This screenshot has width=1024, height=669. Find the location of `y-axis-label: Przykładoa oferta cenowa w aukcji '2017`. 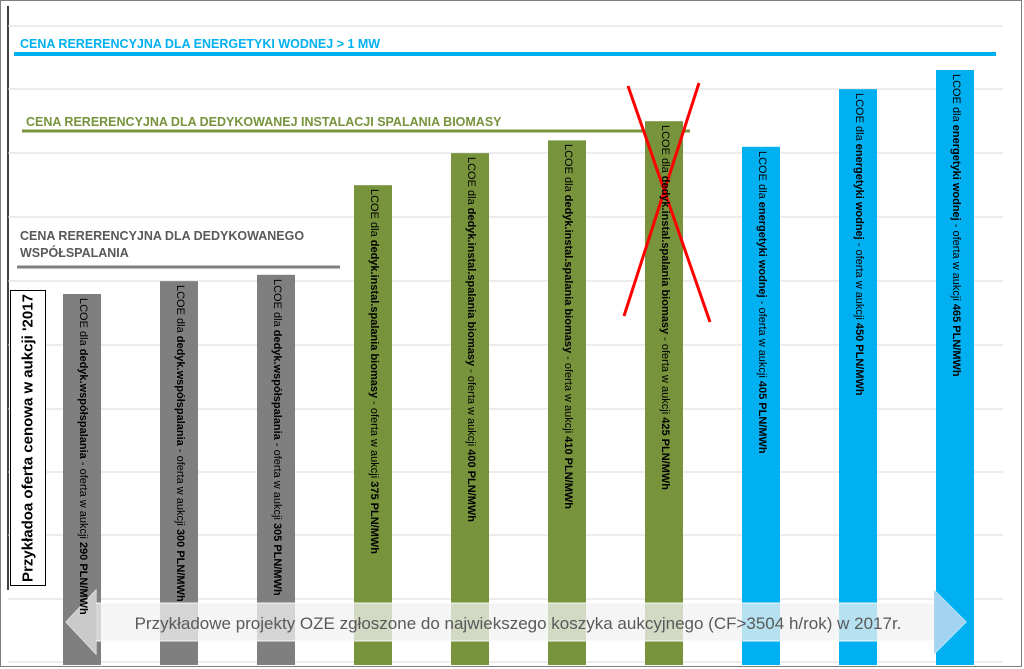

y-axis-label: Przykładoa oferta cenowa w aukcji '2017 is located at coordinates (28, 438).